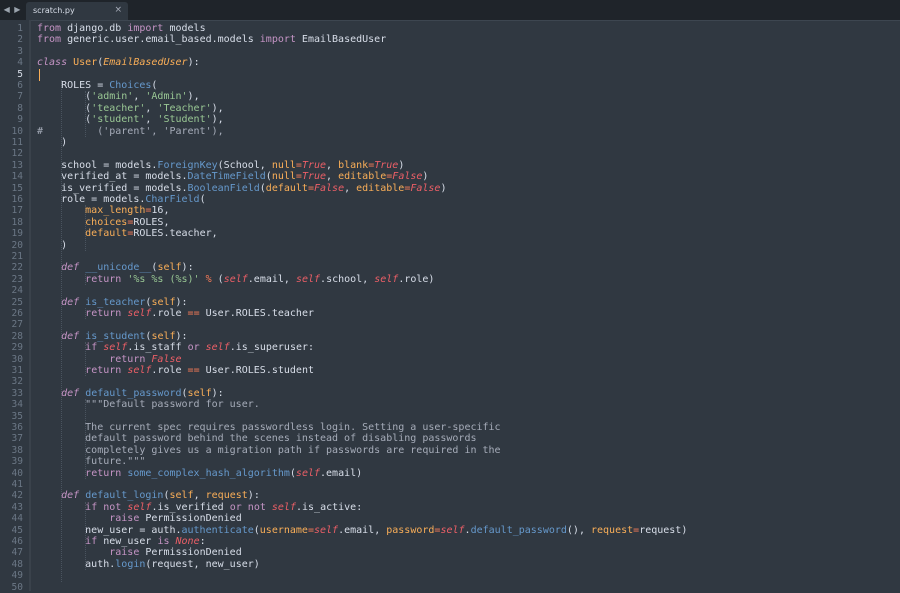 This screenshot has width=900, height=593. What do you see at coordinates (17, 245) in the screenshot?
I see `line-number: 20` at bounding box center [17, 245].